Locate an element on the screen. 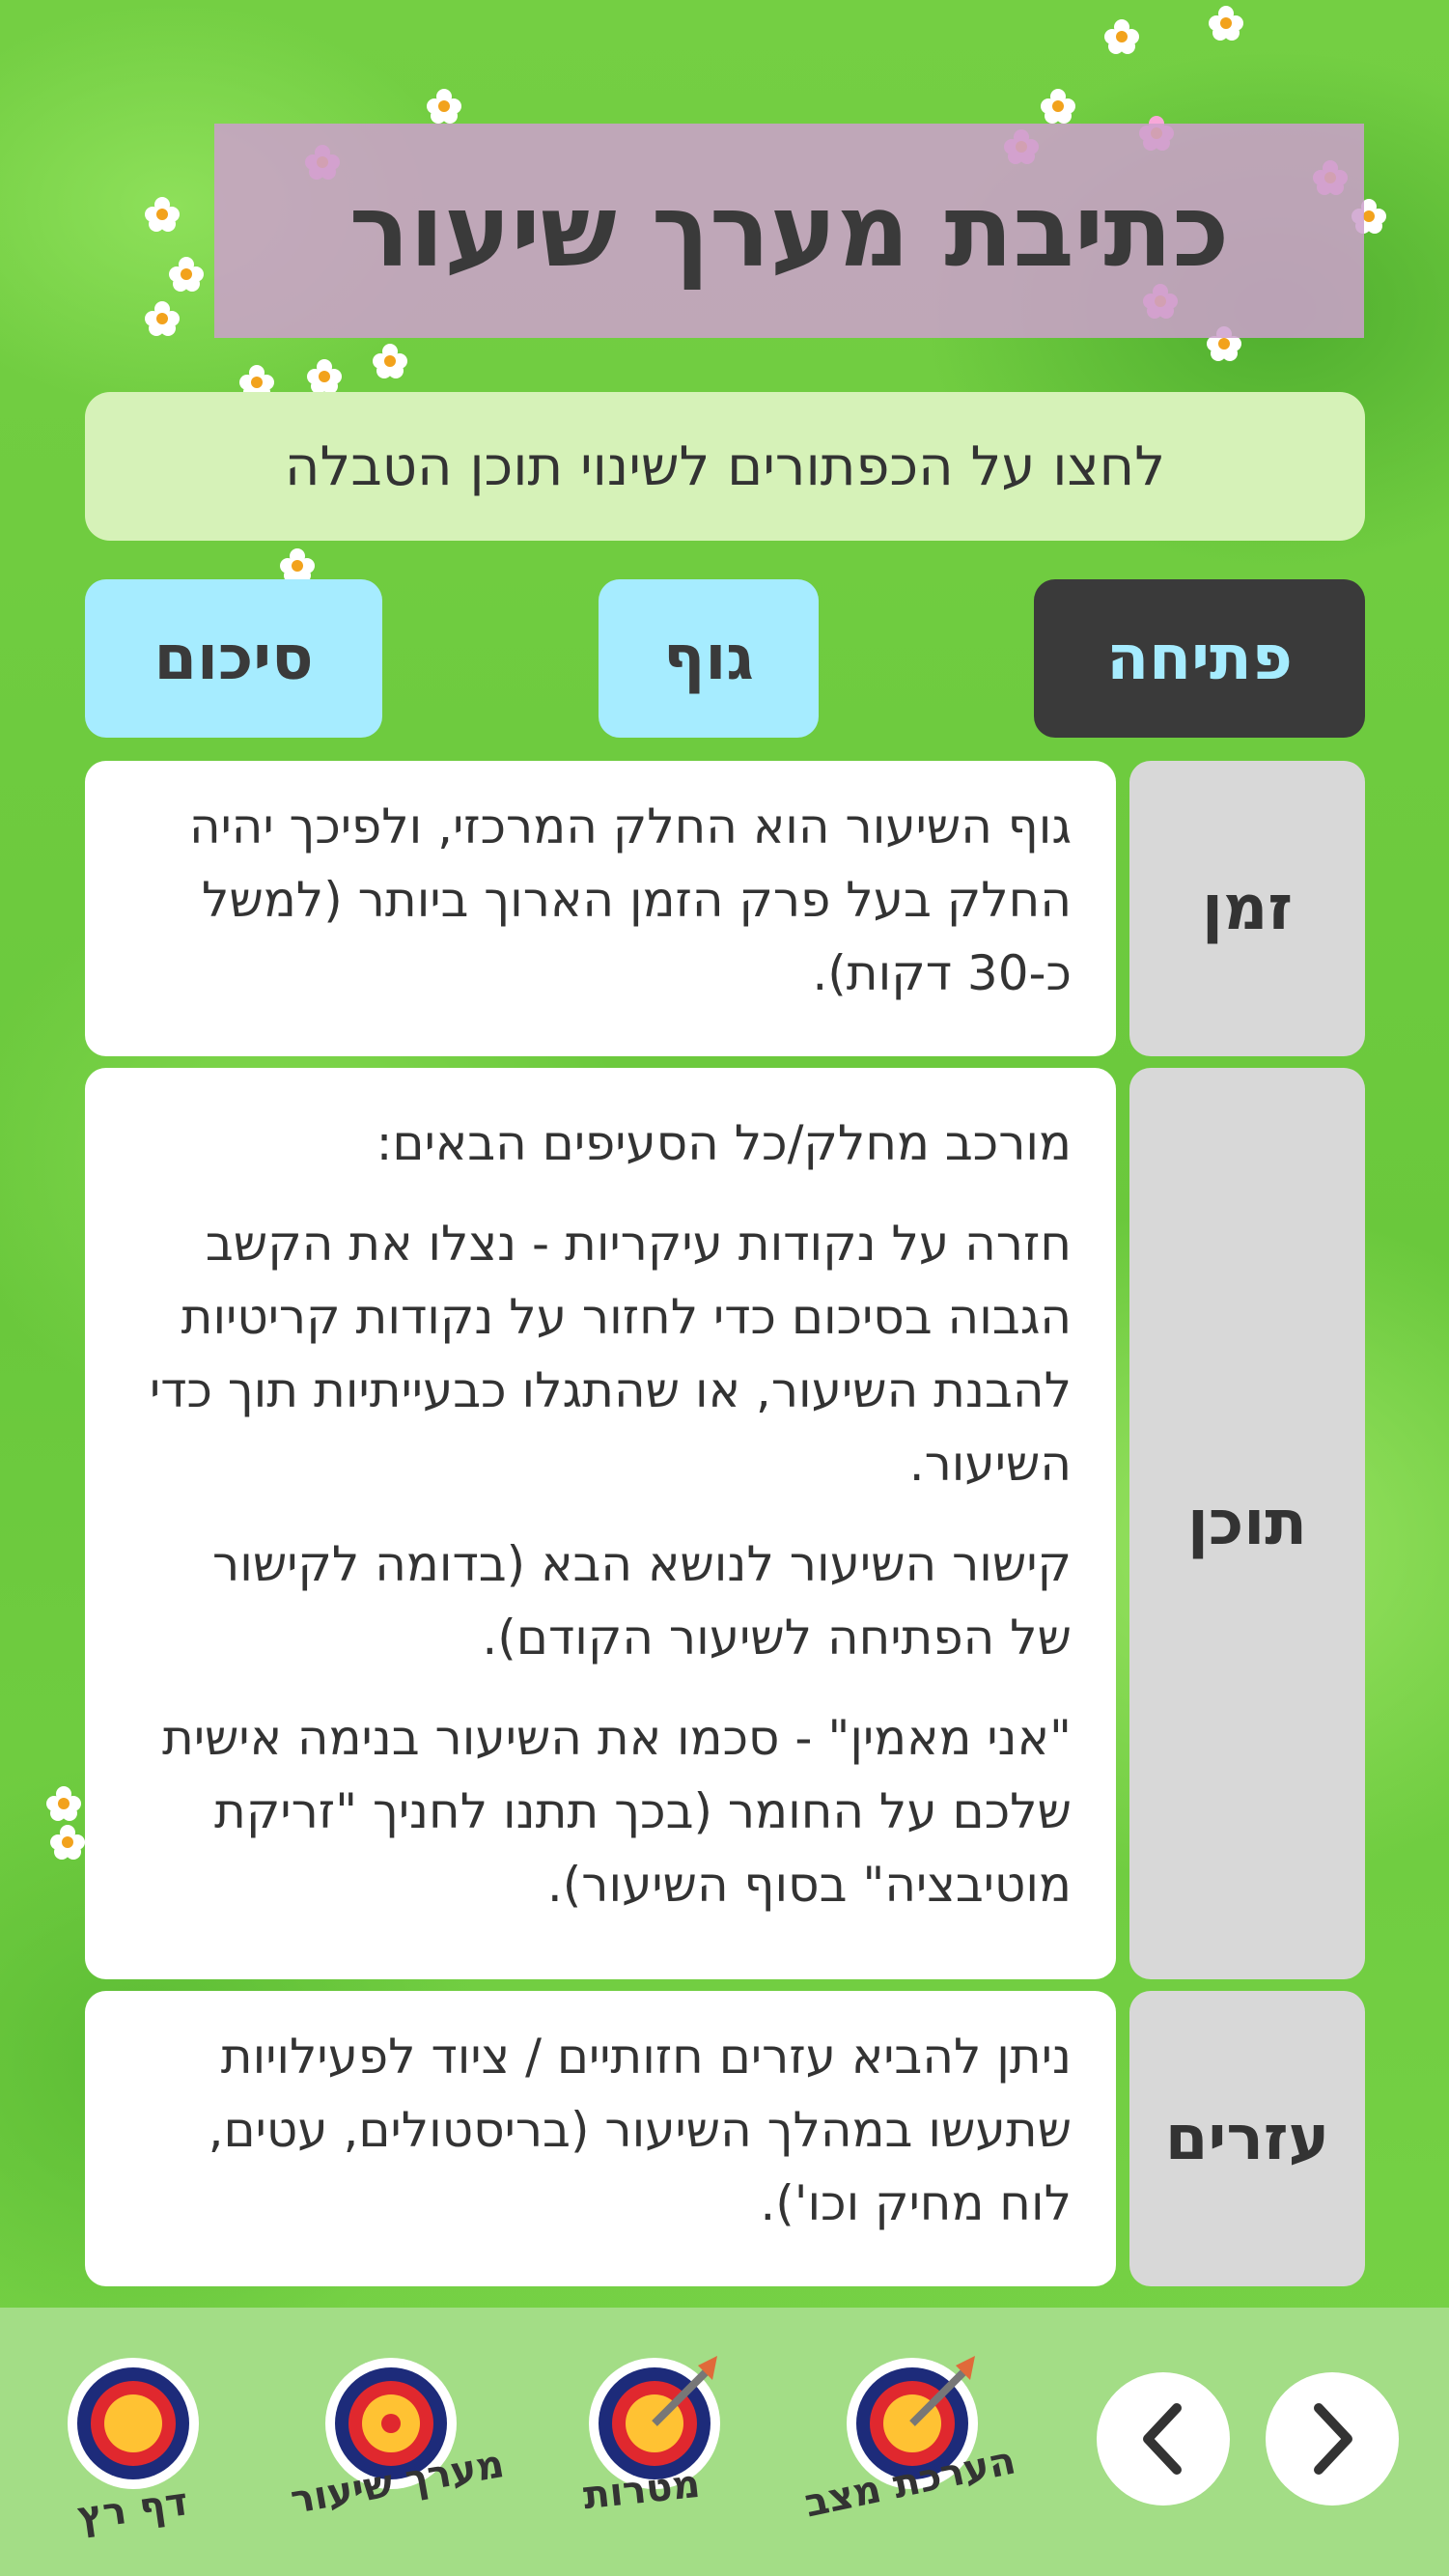 The width and height of the screenshot is (1449, 2576). page-title: כתיבת מערך שיעור is located at coordinates (789, 231).